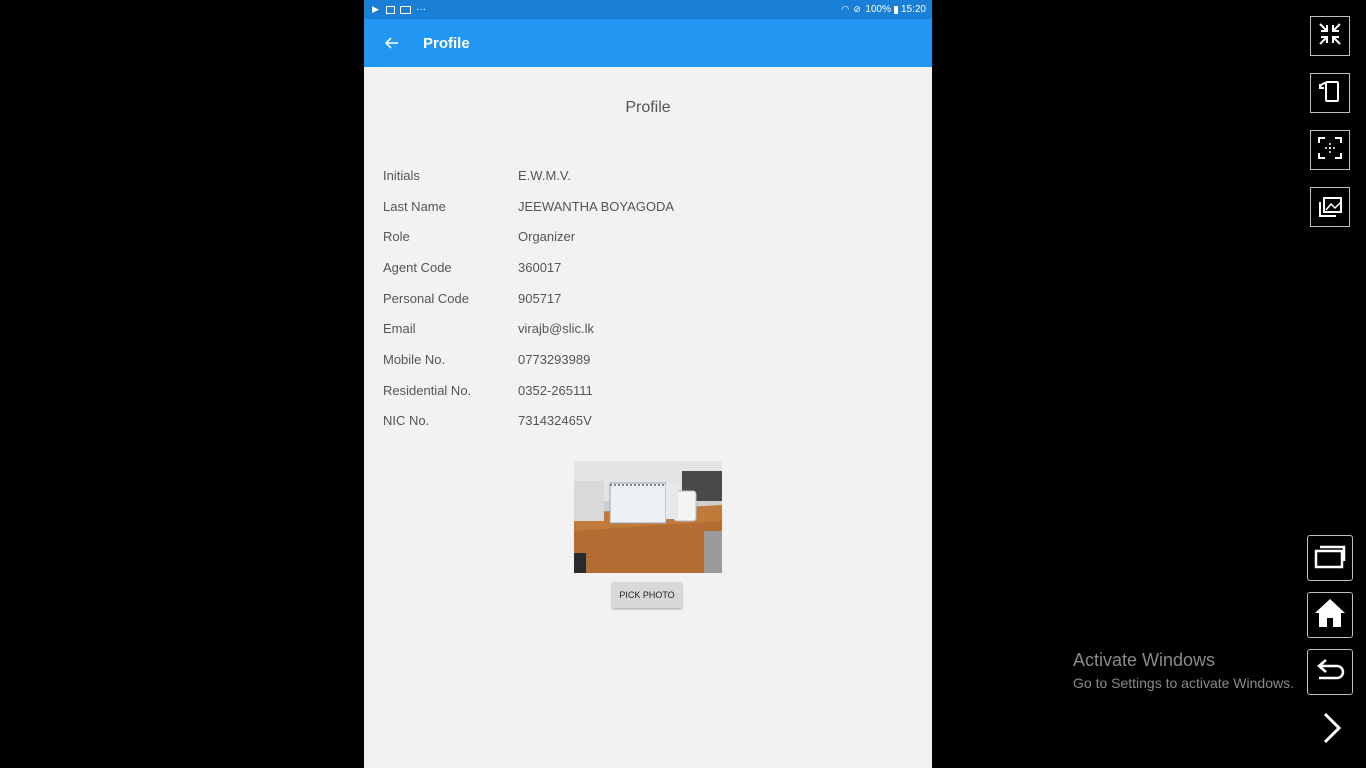  What do you see at coordinates (648, 267) in the screenshot?
I see `field-row-agent-code: Agent Code 360017` at bounding box center [648, 267].